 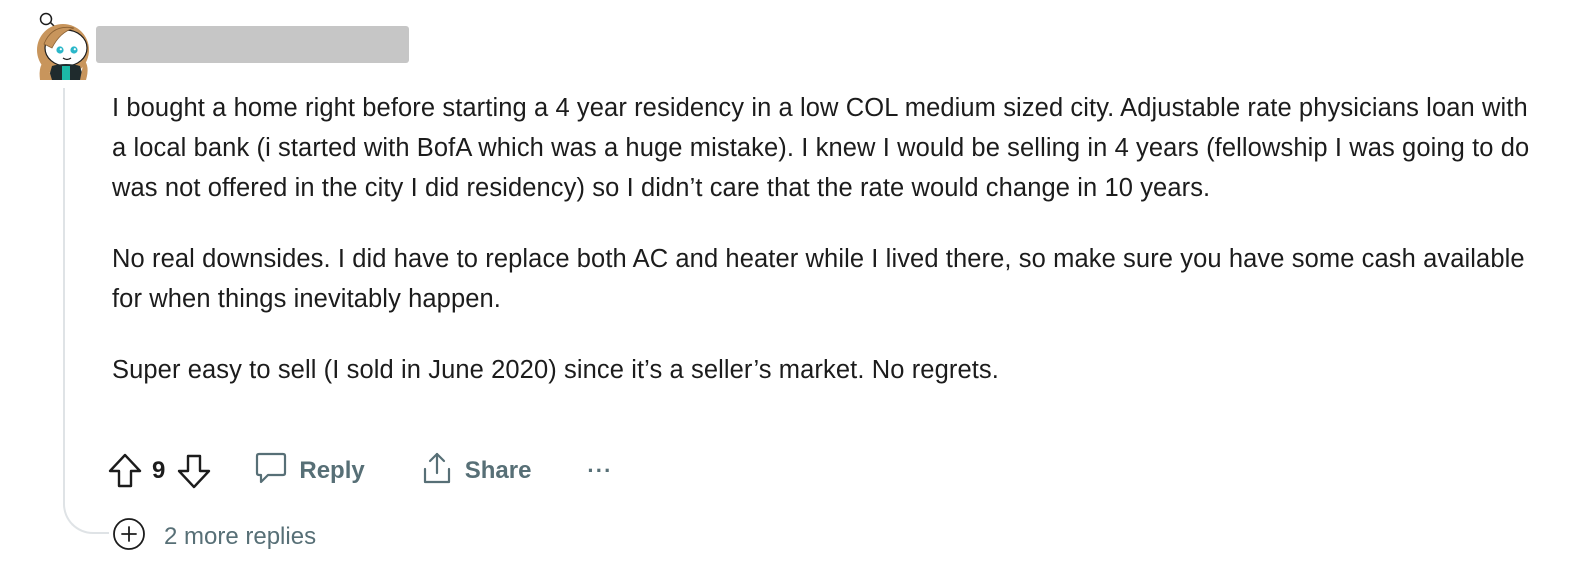 What do you see at coordinates (86, 311) in the screenshot?
I see `thread-line` at bounding box center [86, 311].